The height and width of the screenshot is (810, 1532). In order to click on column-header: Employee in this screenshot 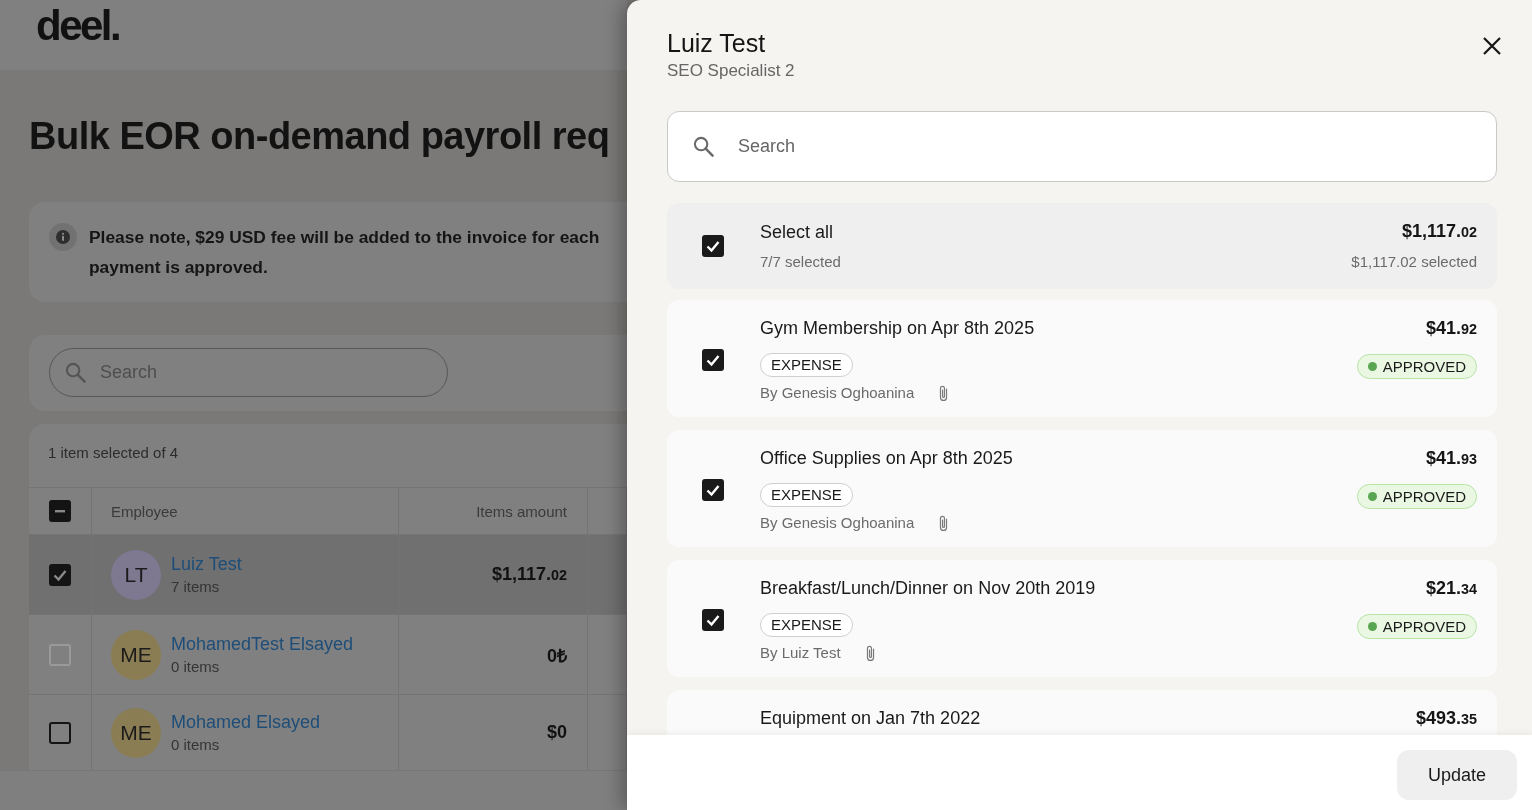, I will do `click(144, 511)`.